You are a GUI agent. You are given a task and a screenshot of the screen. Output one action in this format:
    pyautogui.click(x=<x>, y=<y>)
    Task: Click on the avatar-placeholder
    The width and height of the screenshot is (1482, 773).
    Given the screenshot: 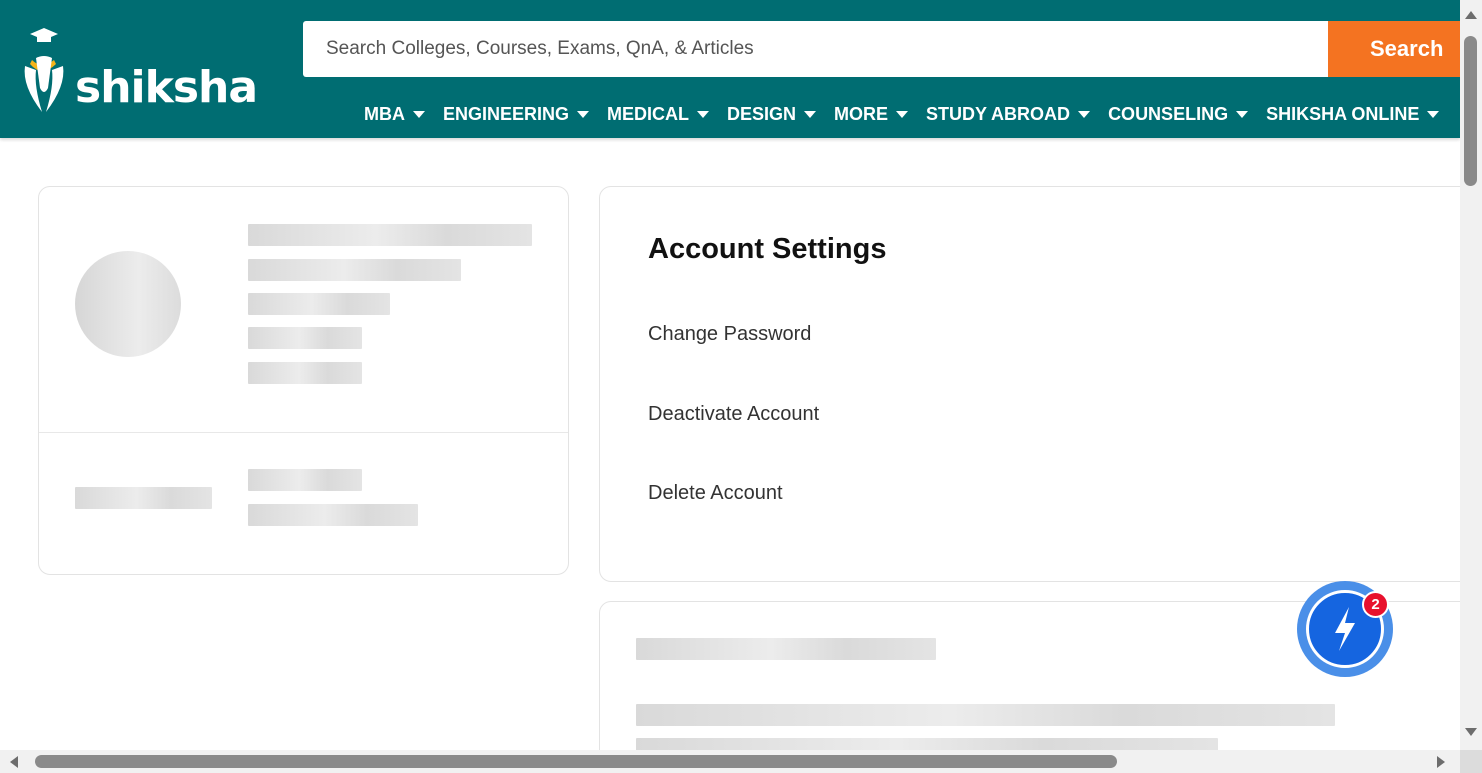 What is the action you would take?
    pyautogui.click(x=128, y=304)
    